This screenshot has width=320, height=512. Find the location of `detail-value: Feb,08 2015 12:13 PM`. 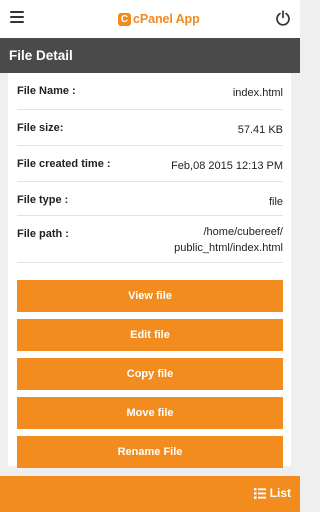

detail-value: Feb,08 2015 12:13 PM is located at coordinates (227, 166).